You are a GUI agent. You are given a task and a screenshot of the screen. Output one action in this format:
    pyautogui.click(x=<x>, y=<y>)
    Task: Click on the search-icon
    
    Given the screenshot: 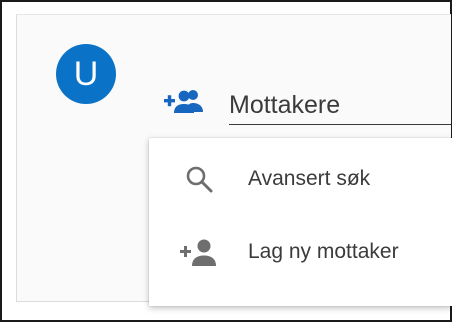 What is the action you would take?
    pyautogui.click(x=199, y=179)
    